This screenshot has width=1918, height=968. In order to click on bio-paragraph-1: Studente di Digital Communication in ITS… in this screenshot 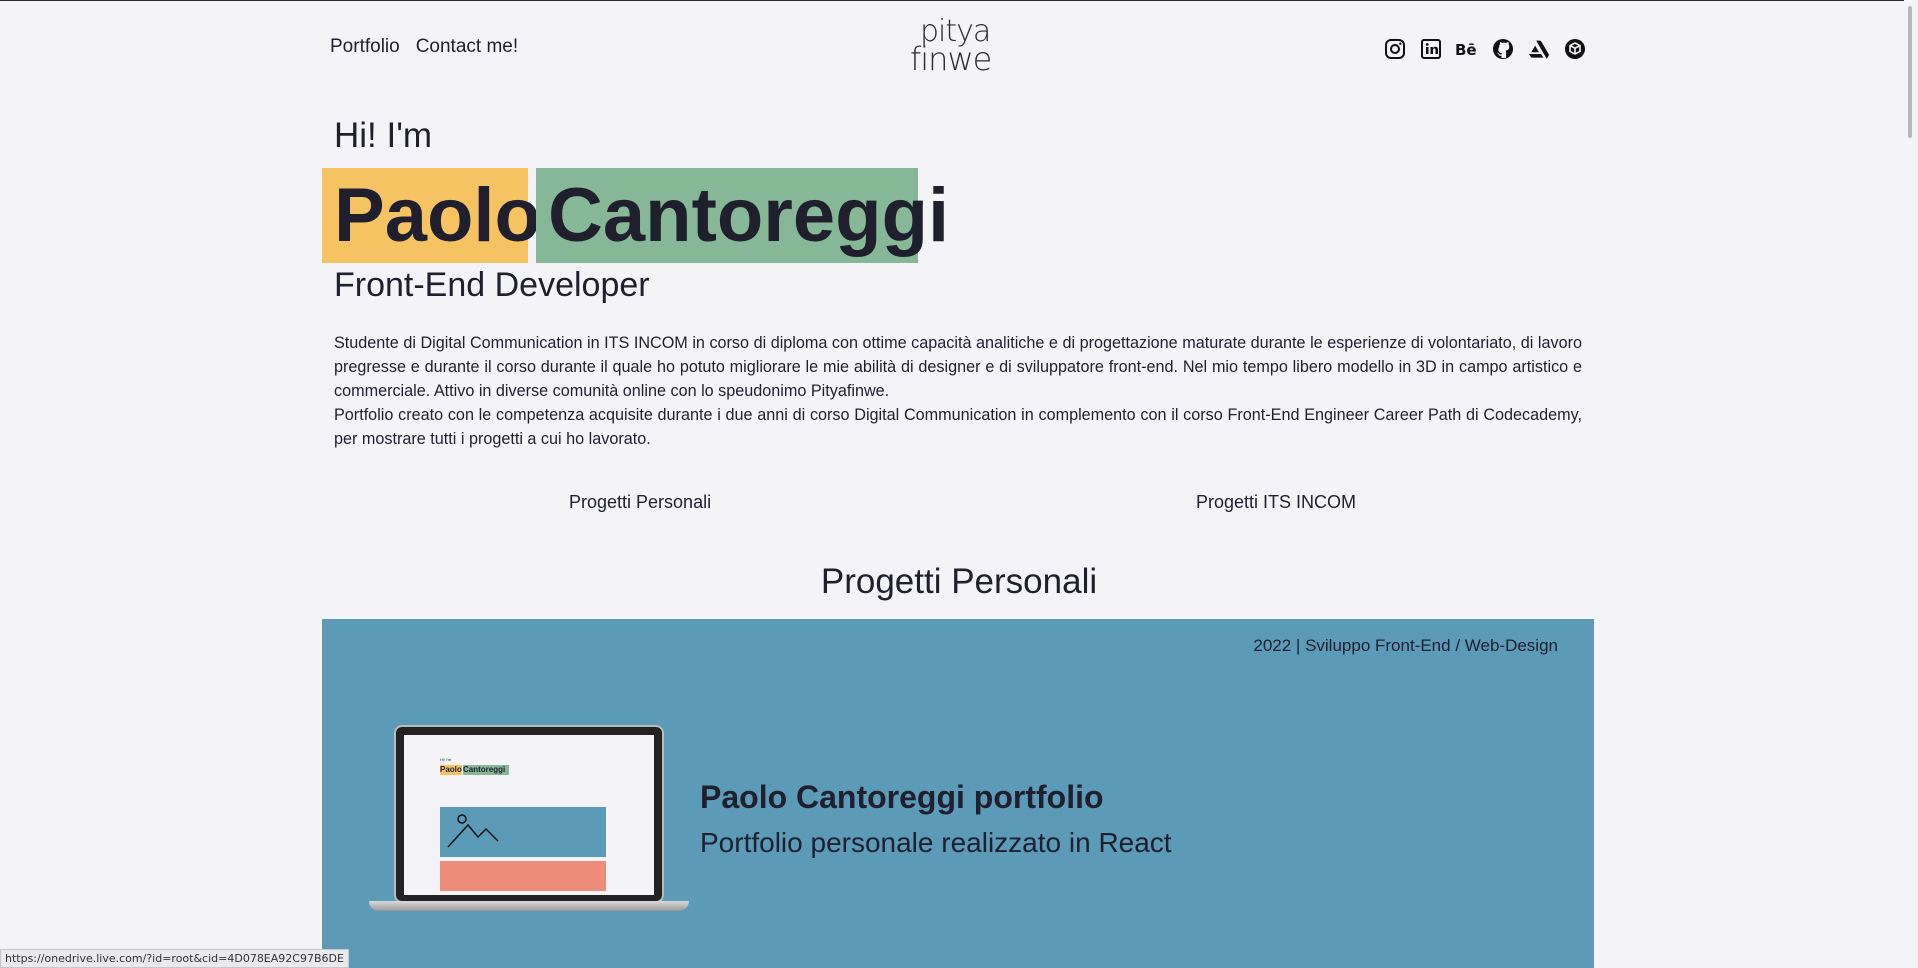, I will do `click(958, 367)`.